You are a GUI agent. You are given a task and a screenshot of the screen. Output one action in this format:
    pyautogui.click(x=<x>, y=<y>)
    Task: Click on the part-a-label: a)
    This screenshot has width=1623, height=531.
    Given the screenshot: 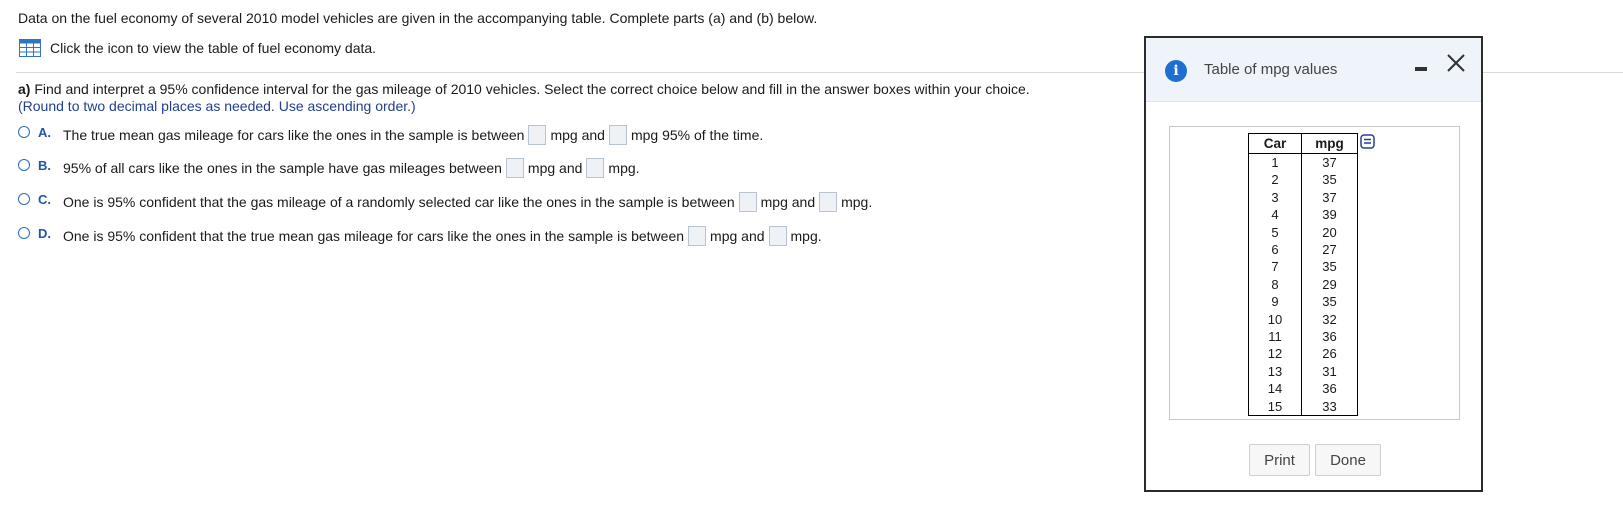 What is the action you would take?
    pyautogui.click(x=24, y=89)
    